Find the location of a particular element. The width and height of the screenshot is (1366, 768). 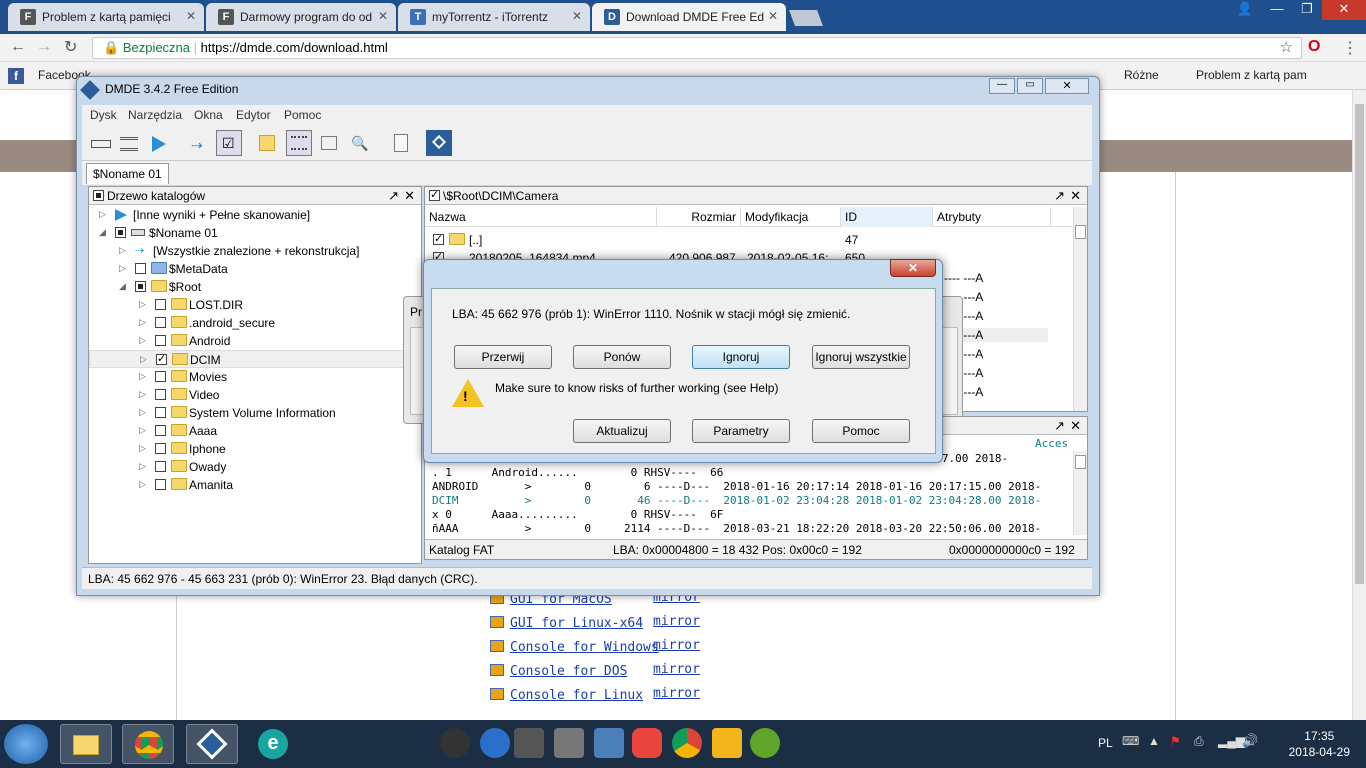

expand-icon: ↗ is located at coordinates (1059, 426).